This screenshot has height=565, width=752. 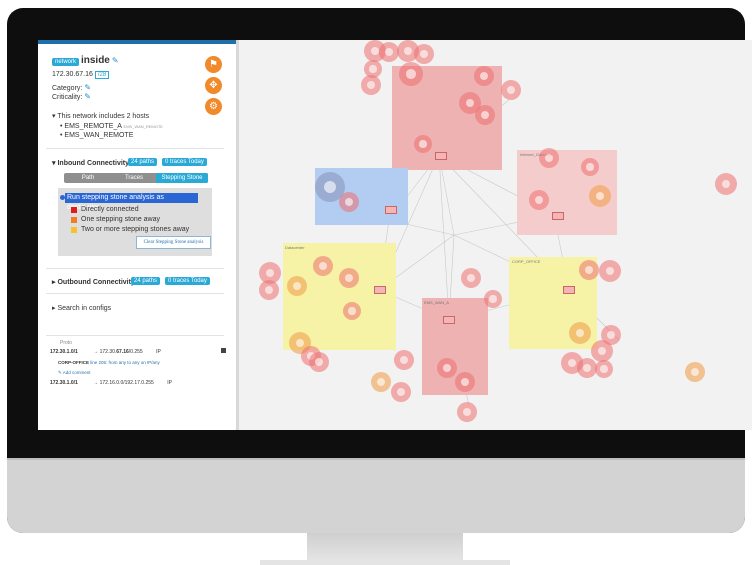 I want to click on gear-action-icon: ⚙, so click(x=213, y=106).